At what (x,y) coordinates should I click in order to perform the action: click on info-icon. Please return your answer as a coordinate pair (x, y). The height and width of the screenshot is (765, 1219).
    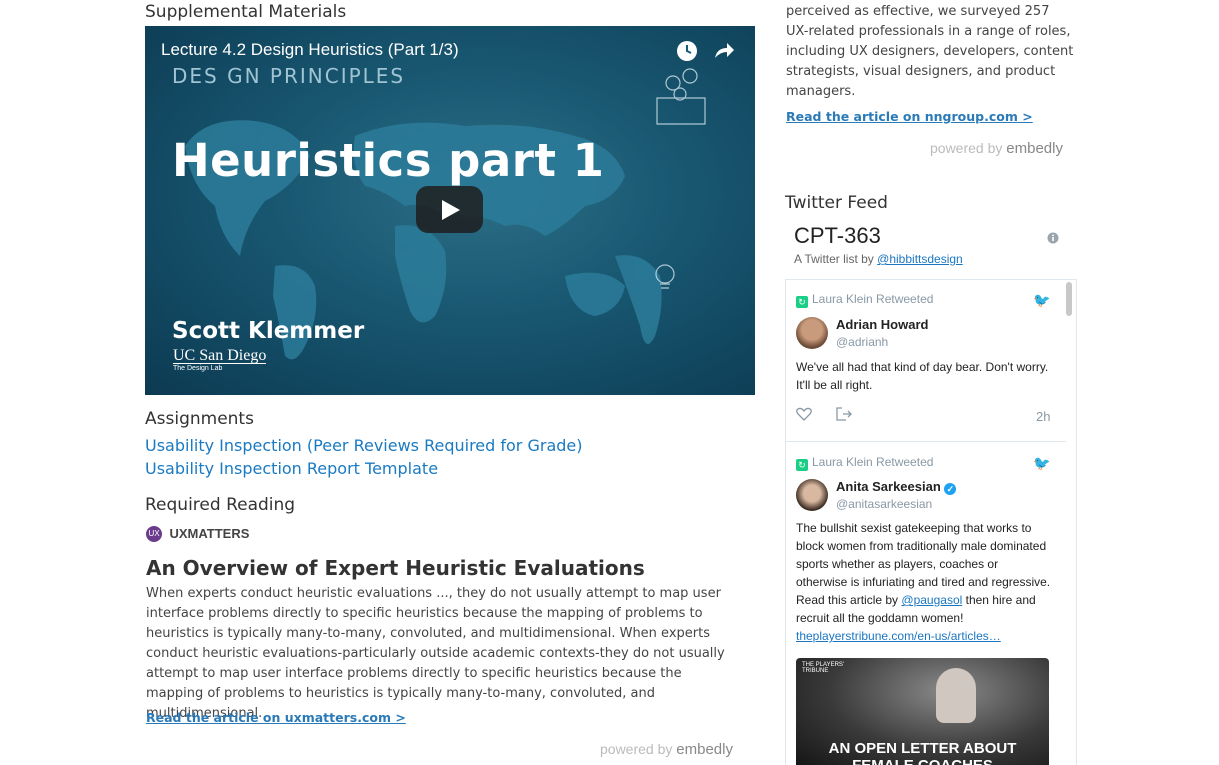
    Looking at the image, I should click on (1053, 240).